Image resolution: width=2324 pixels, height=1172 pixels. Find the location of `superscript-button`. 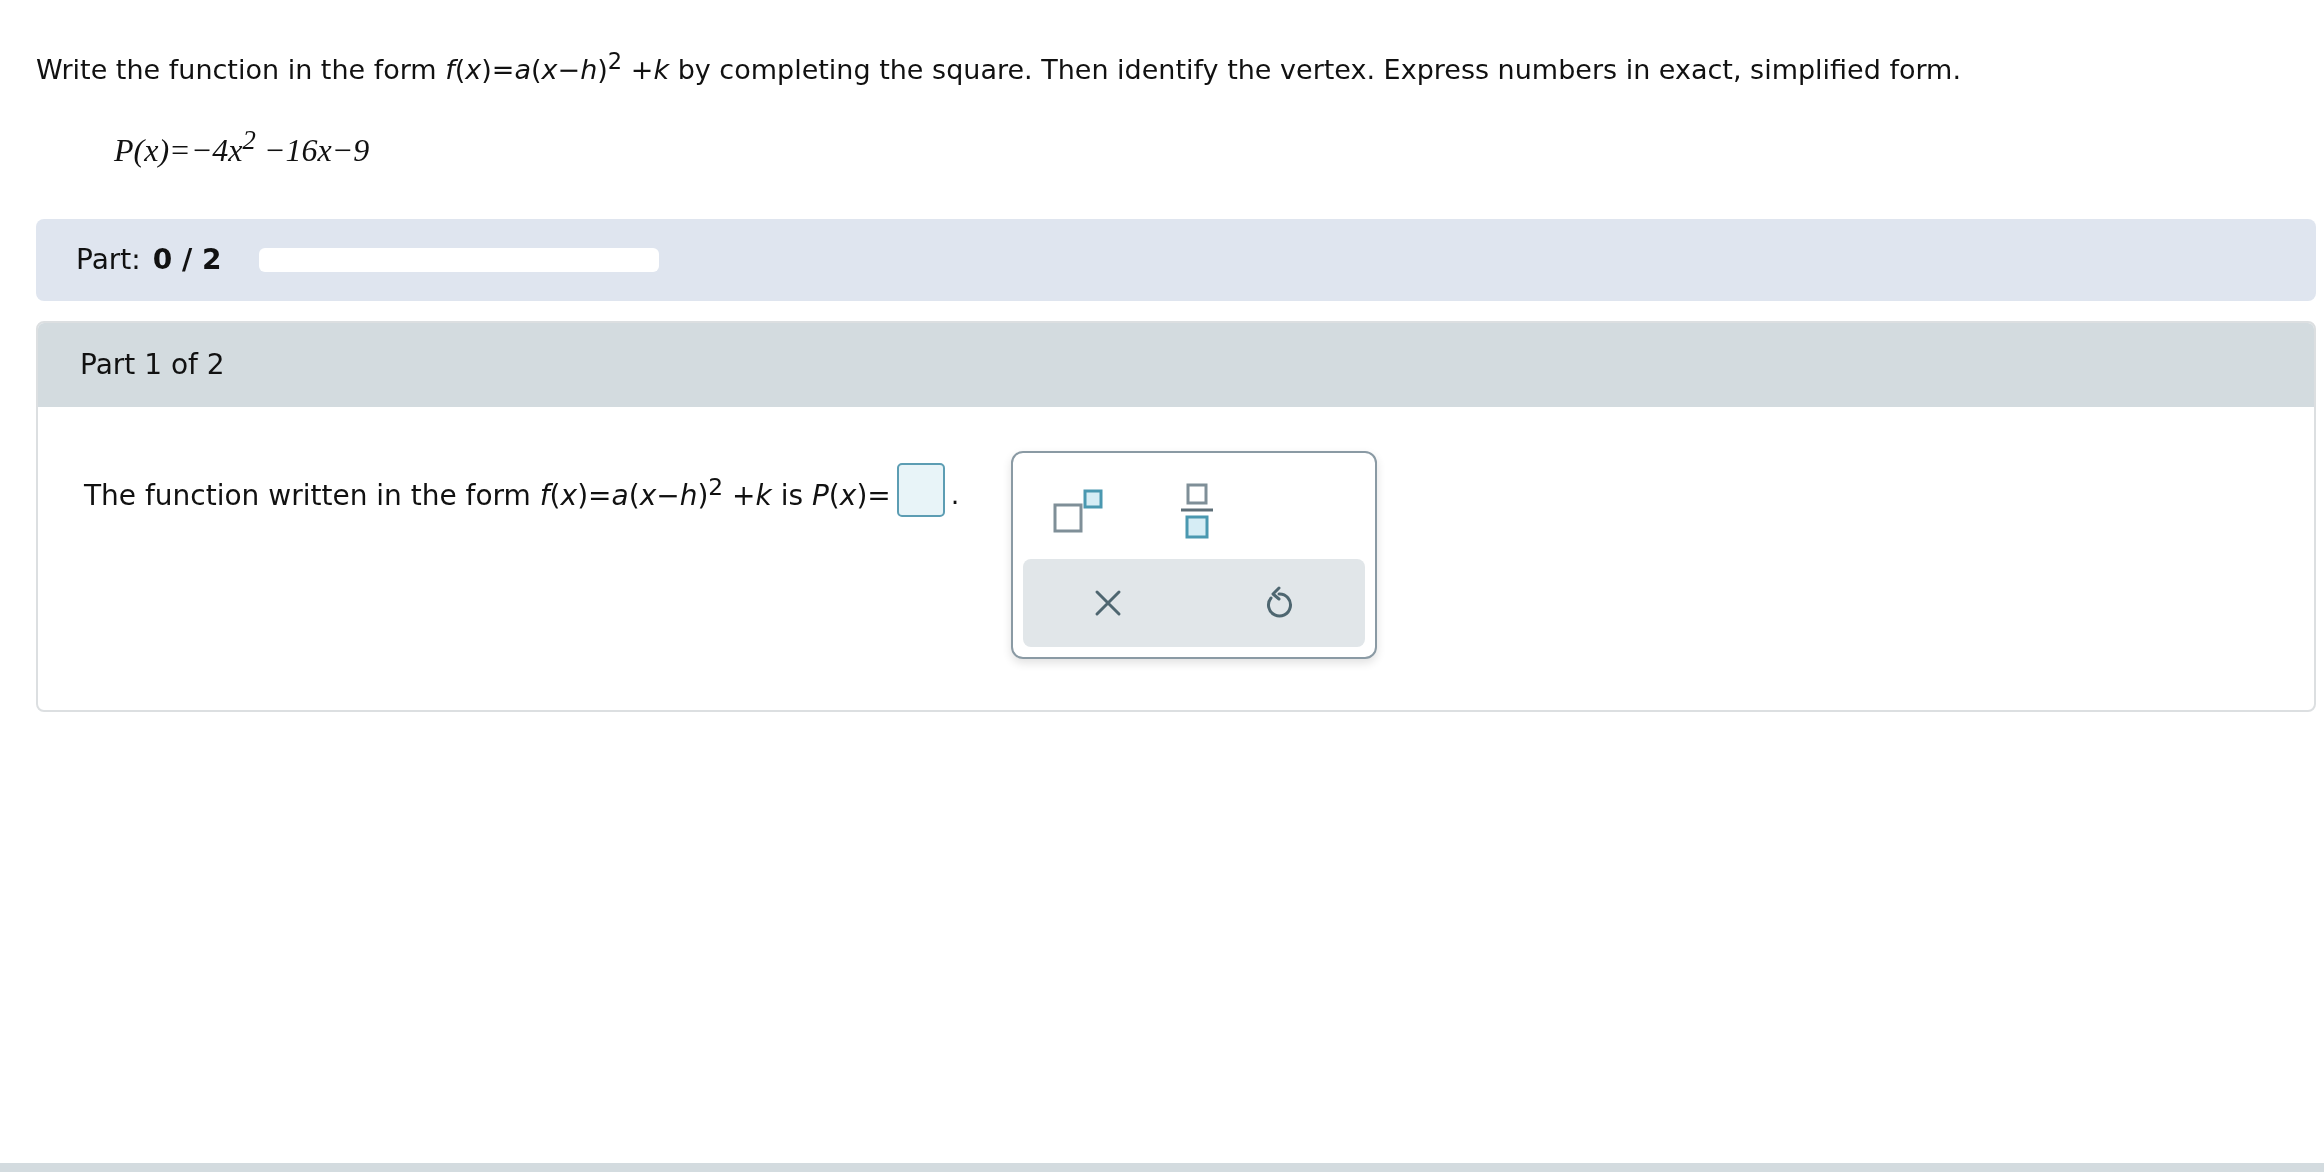

superscript-button is located at coordinates (1079, 510).